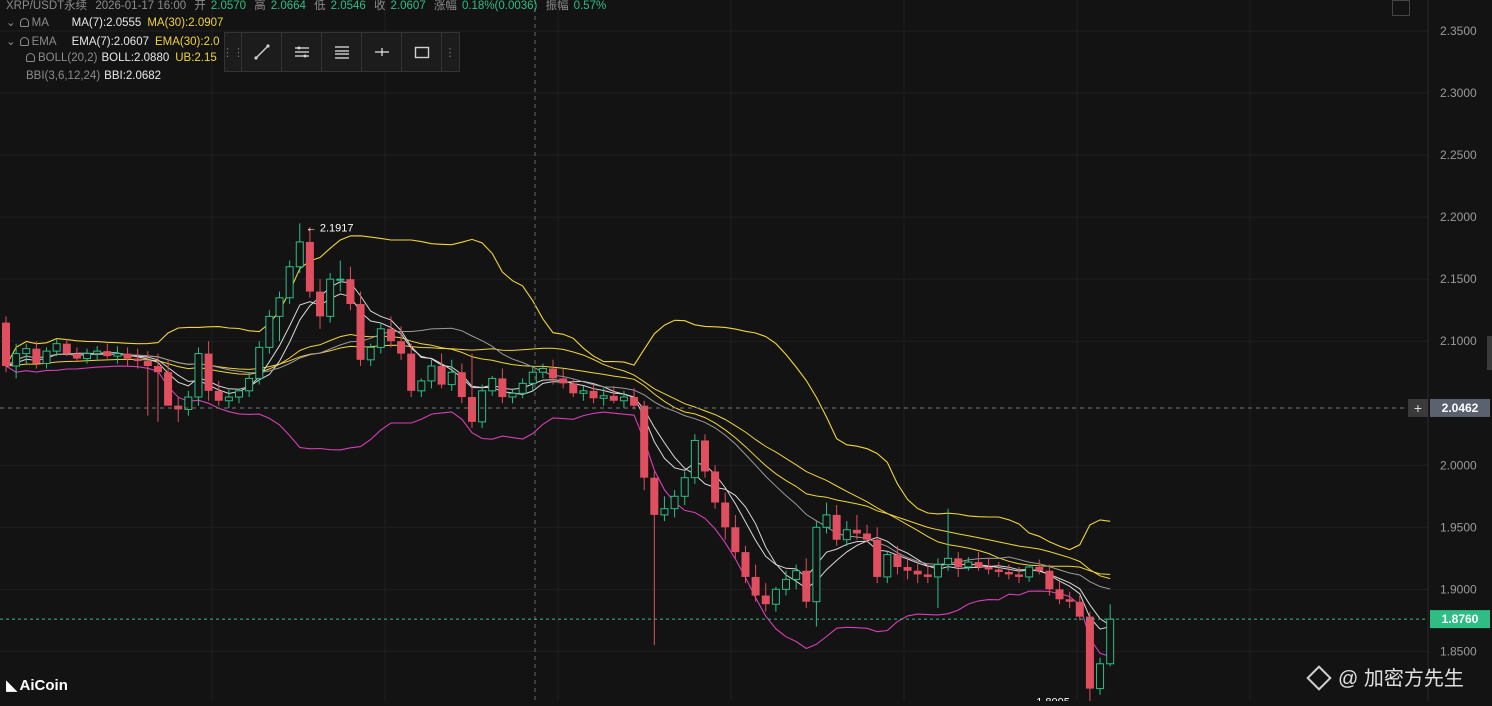 The height and width of the screenshot is (706, 1492). I want to click on open-label: 开, so click(200, 6).